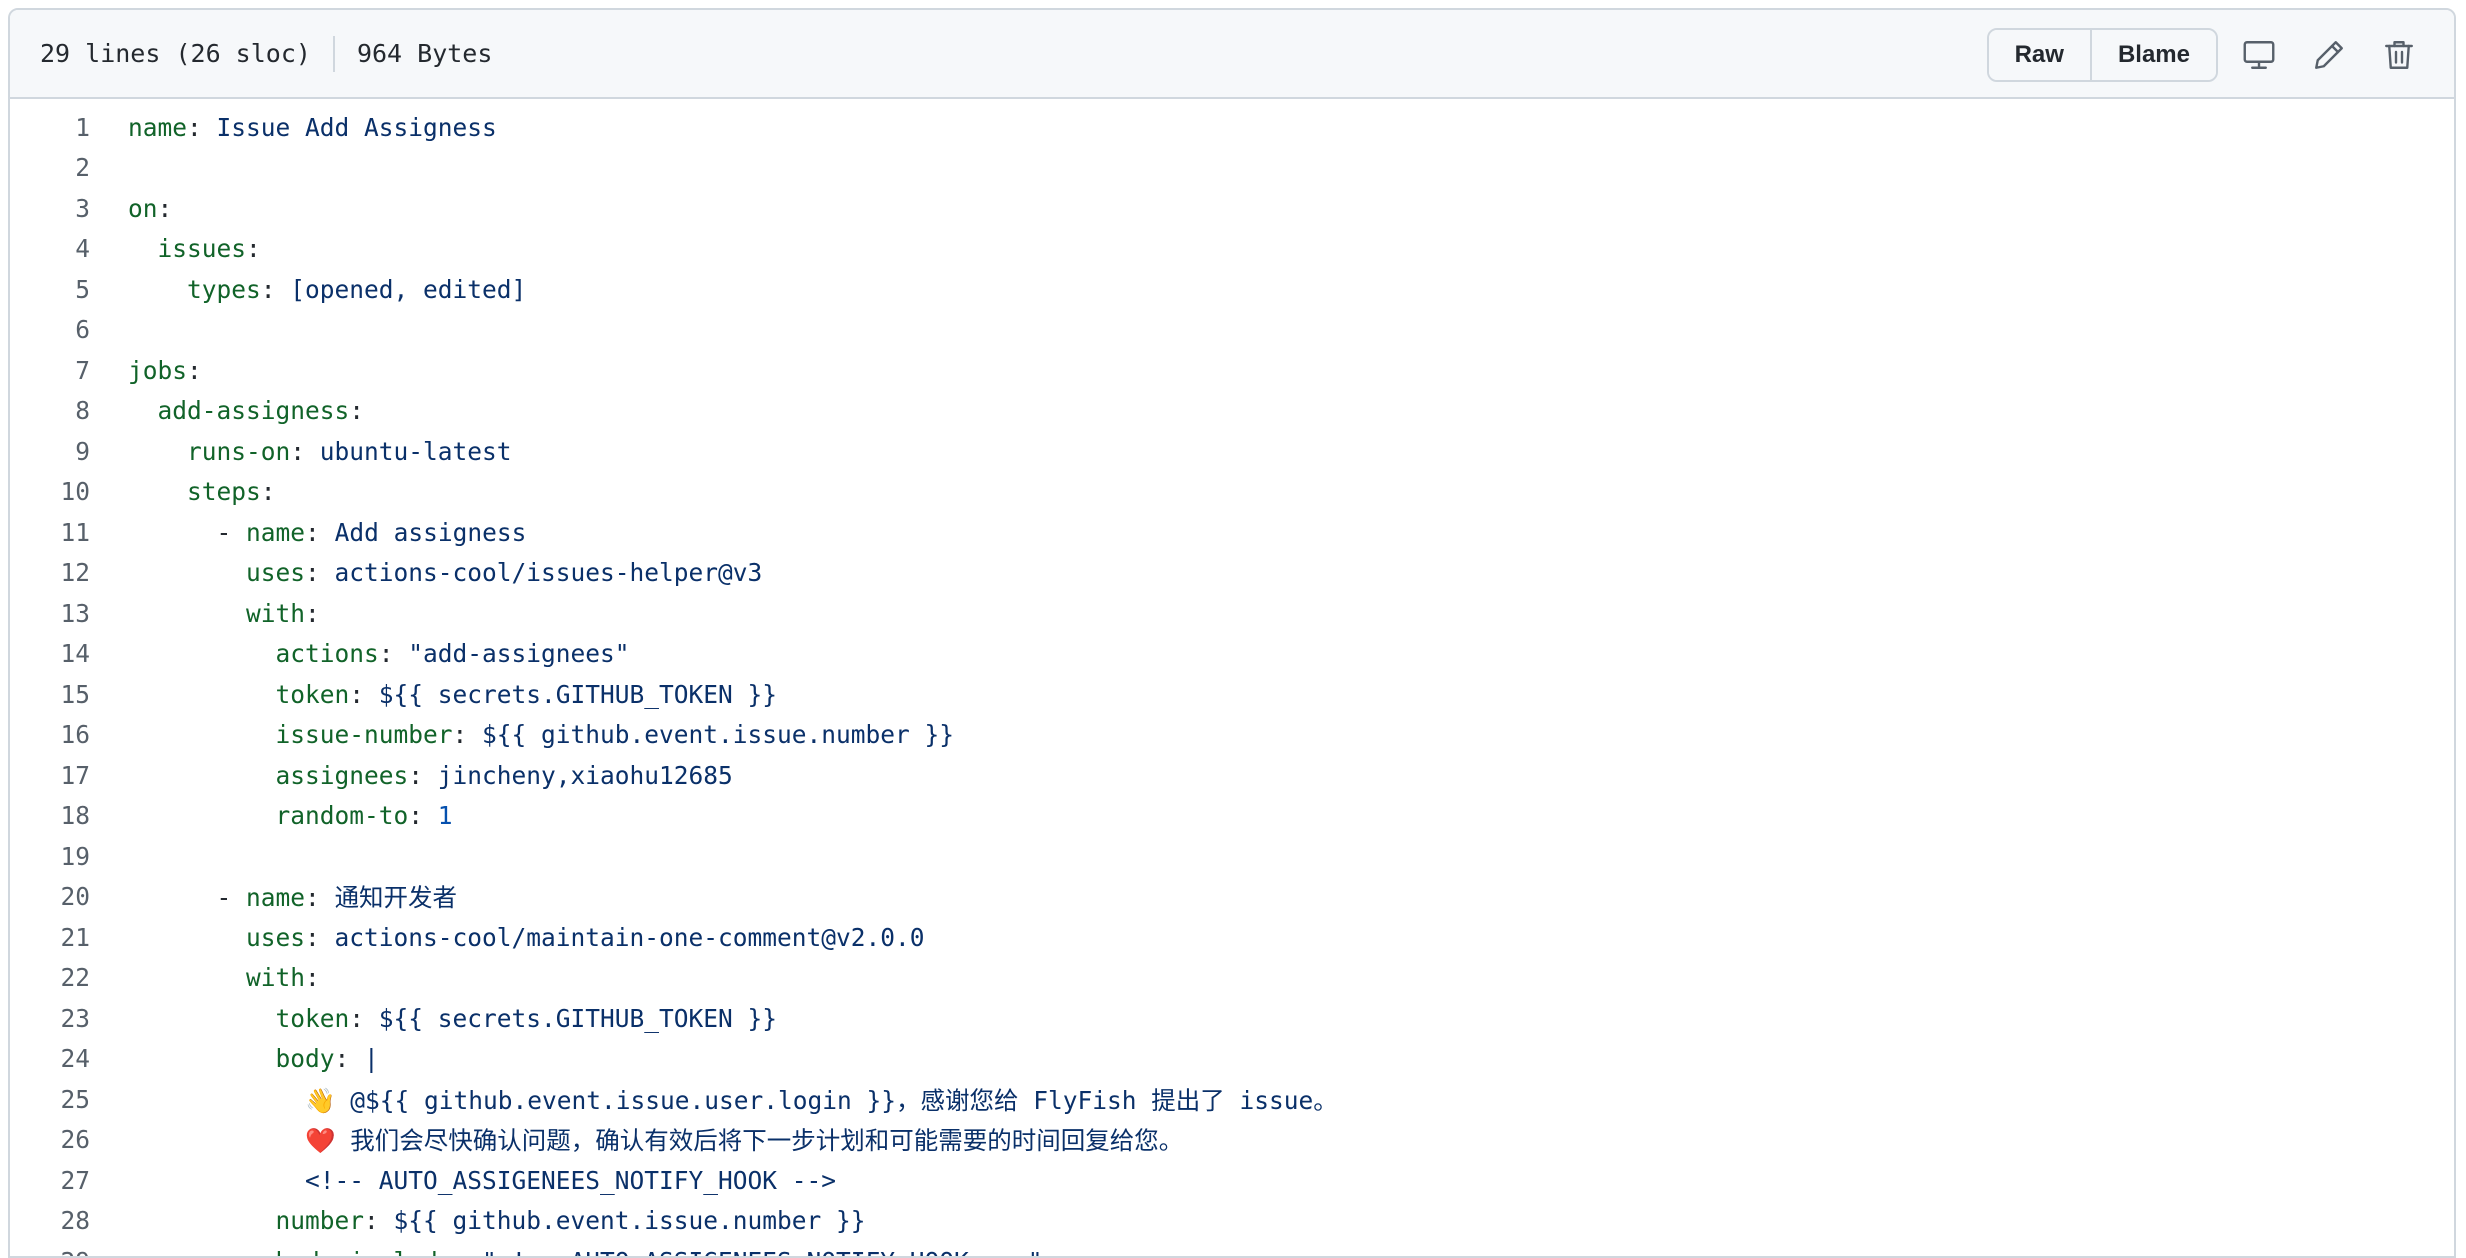  What do you see at coordinates (50, 289) in the screenshot?
I see `line-number: 5` at bounding box center [50, 289].